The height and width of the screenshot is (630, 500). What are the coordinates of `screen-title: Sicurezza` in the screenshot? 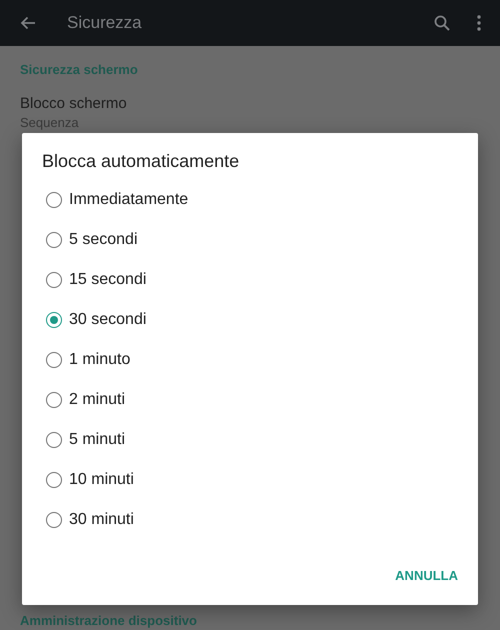 It's located at (104, 23).